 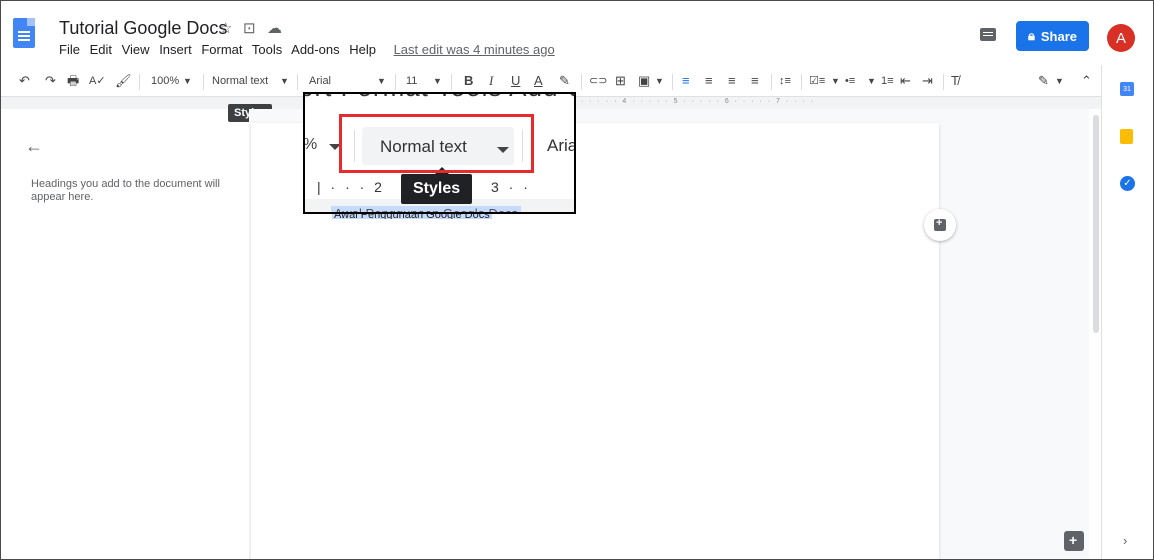 I want to click on highlight-color-icon: ✎, so click(x=564, y=81).